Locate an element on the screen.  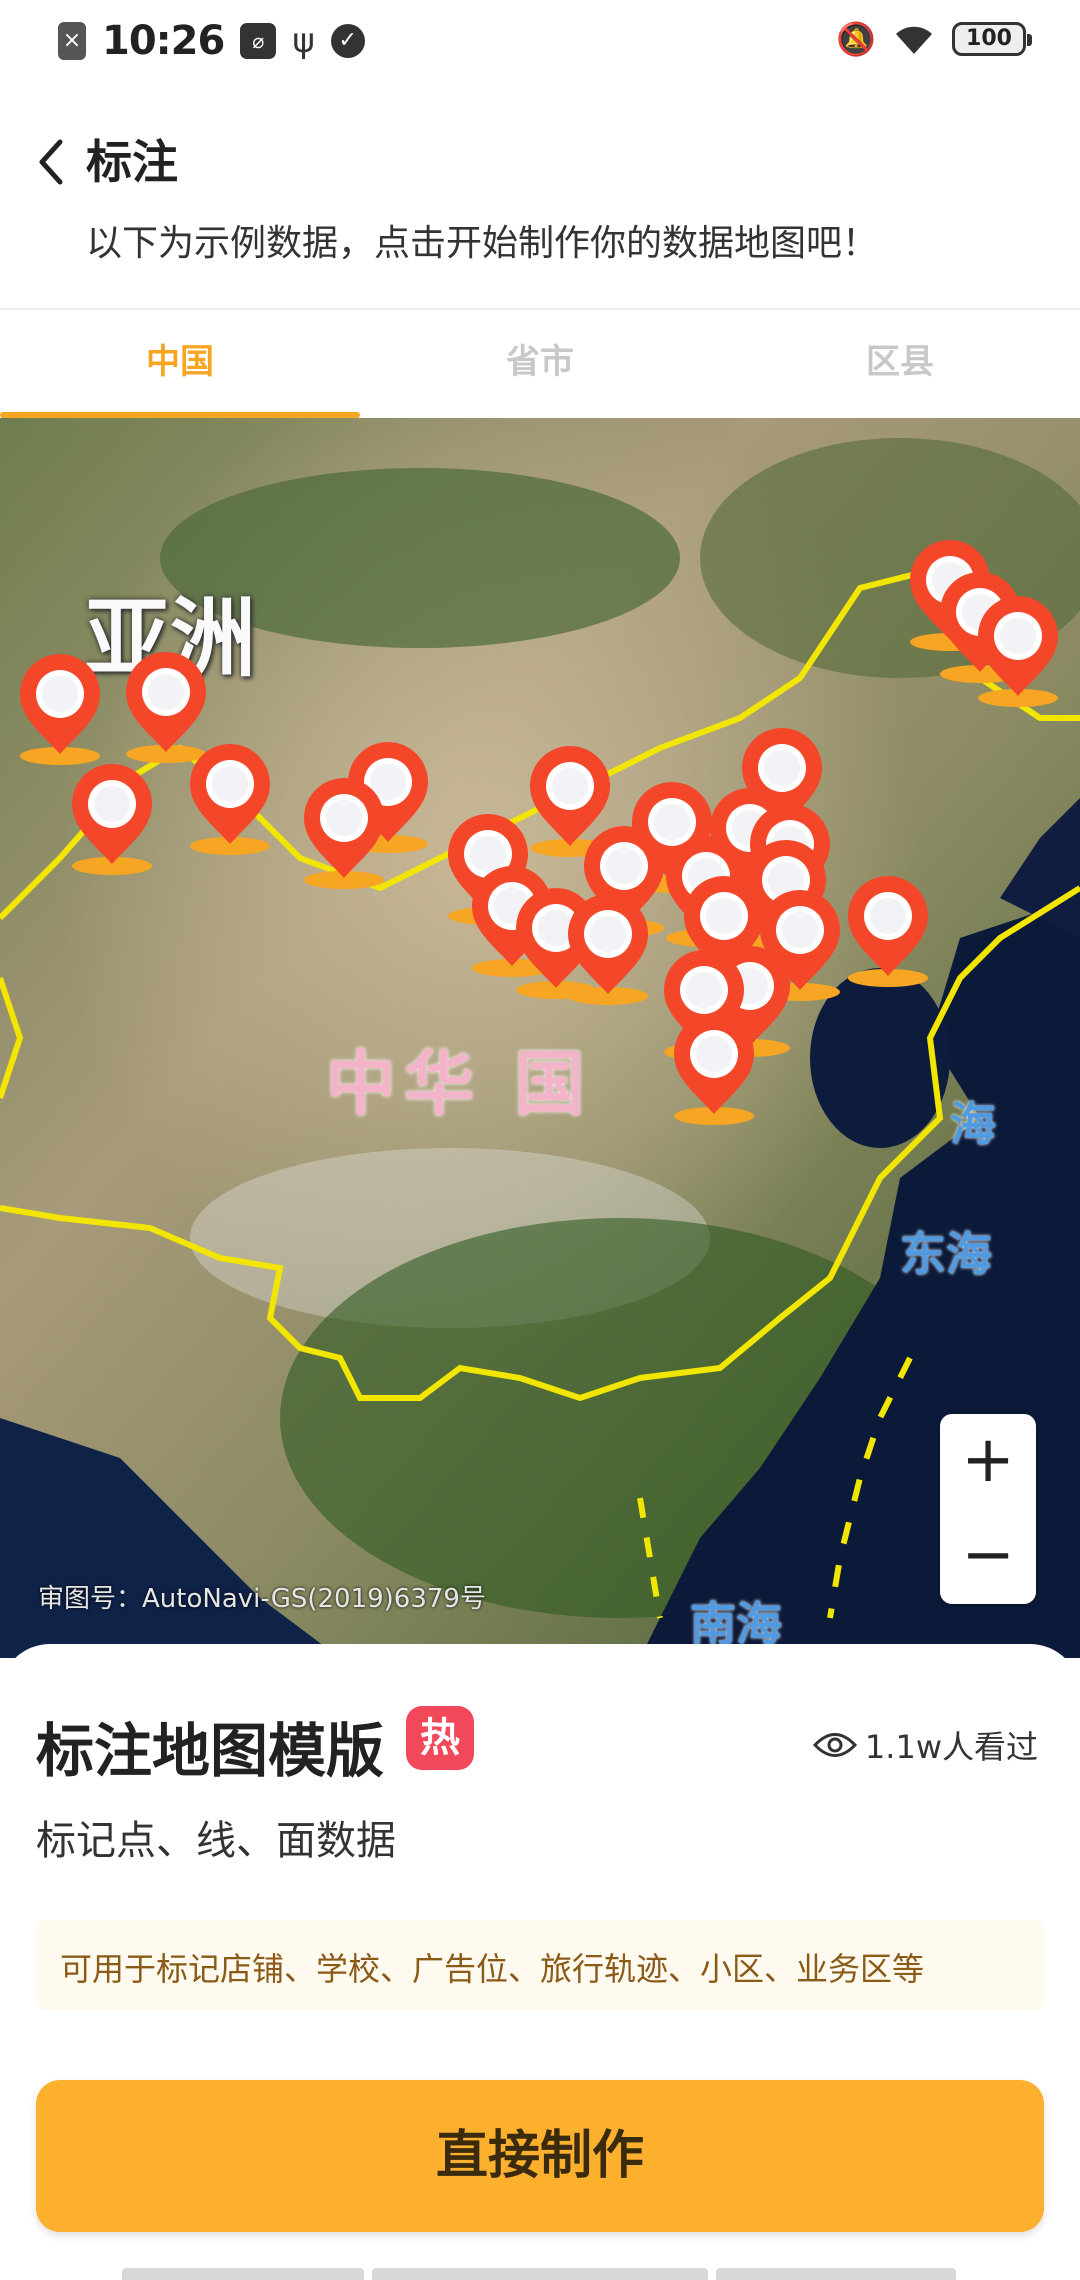
region-tabs: 中国 省市 区县 is located at coordinates (540, 363).